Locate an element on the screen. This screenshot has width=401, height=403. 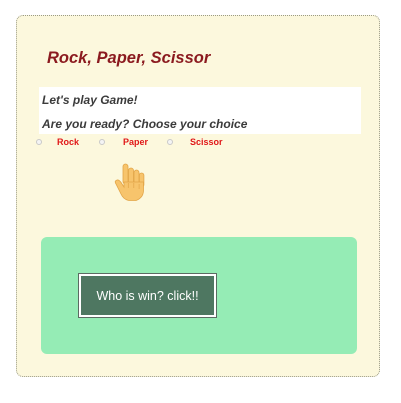
scissor-label: Scissor is located at coordinates (206, 142).